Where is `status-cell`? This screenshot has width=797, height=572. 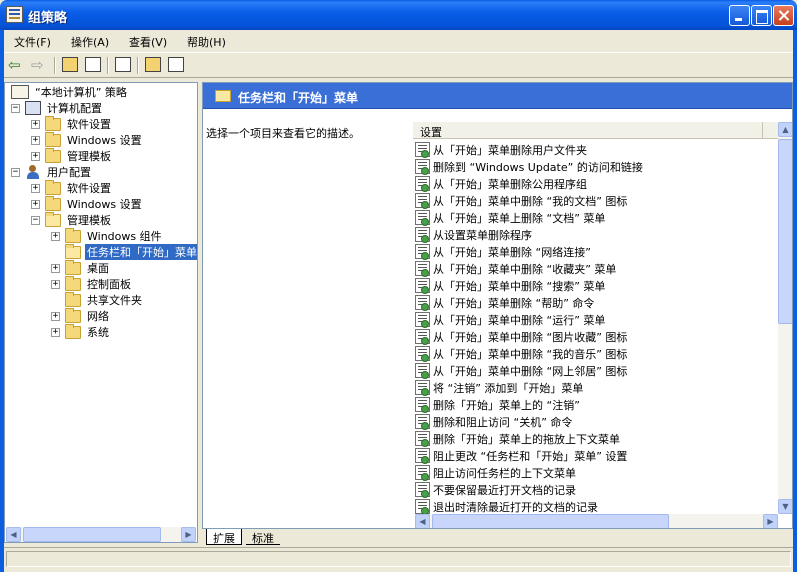 status-cell is located at coordinates (398, 559).